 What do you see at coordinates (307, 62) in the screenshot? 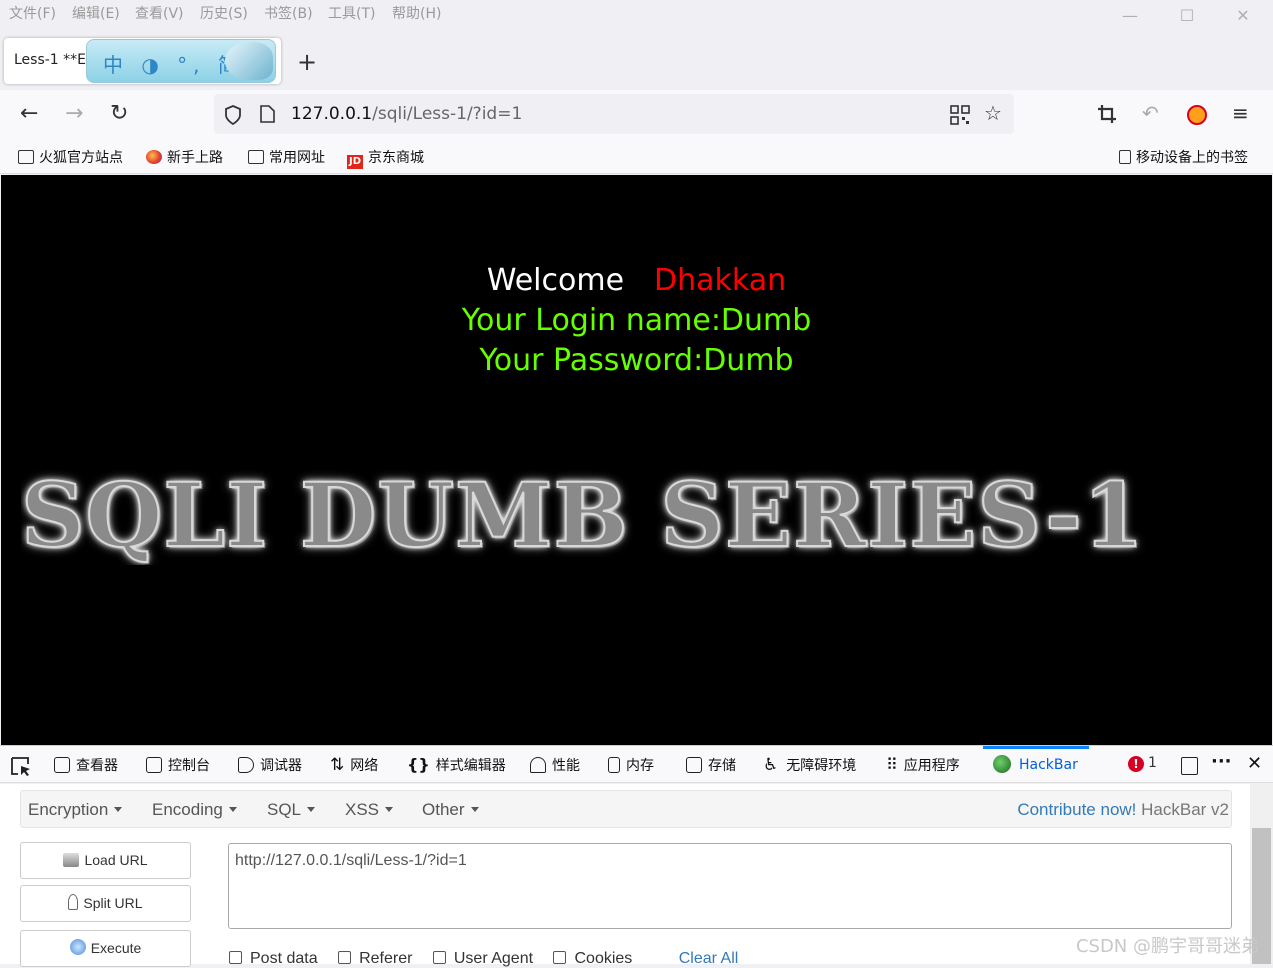
I see `new-tab-button: +` at bounding box center [307, 62].